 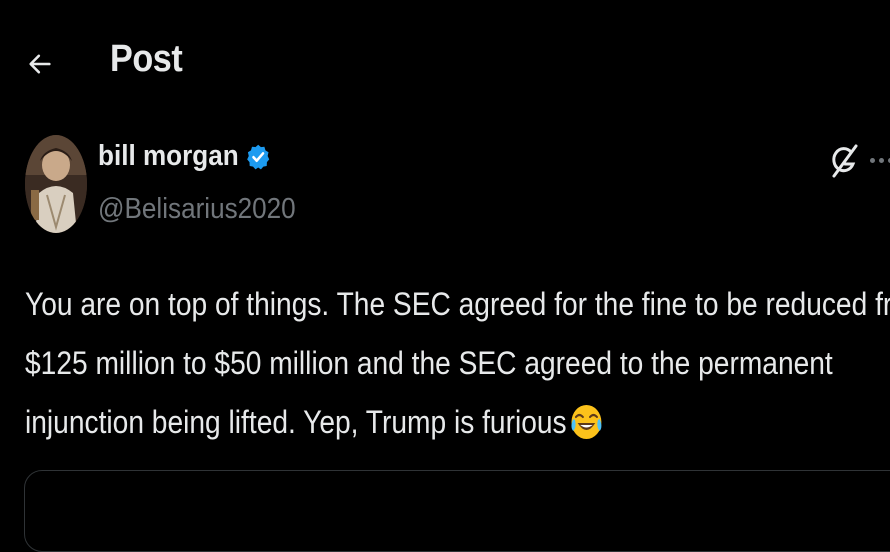 I want to click on back-button, so click(x=40, y=64).